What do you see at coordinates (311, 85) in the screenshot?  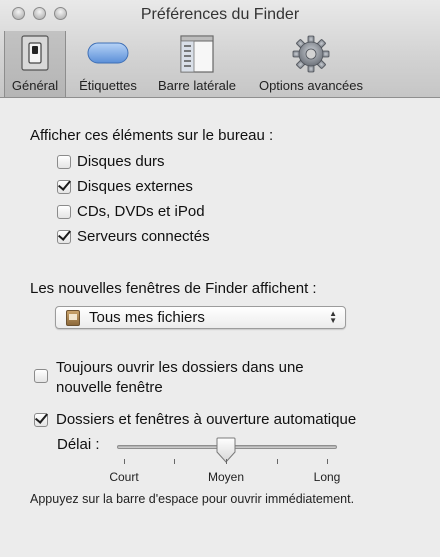 I see `tab-advanced-label: Options avancées` at bounding box center [311, 85].